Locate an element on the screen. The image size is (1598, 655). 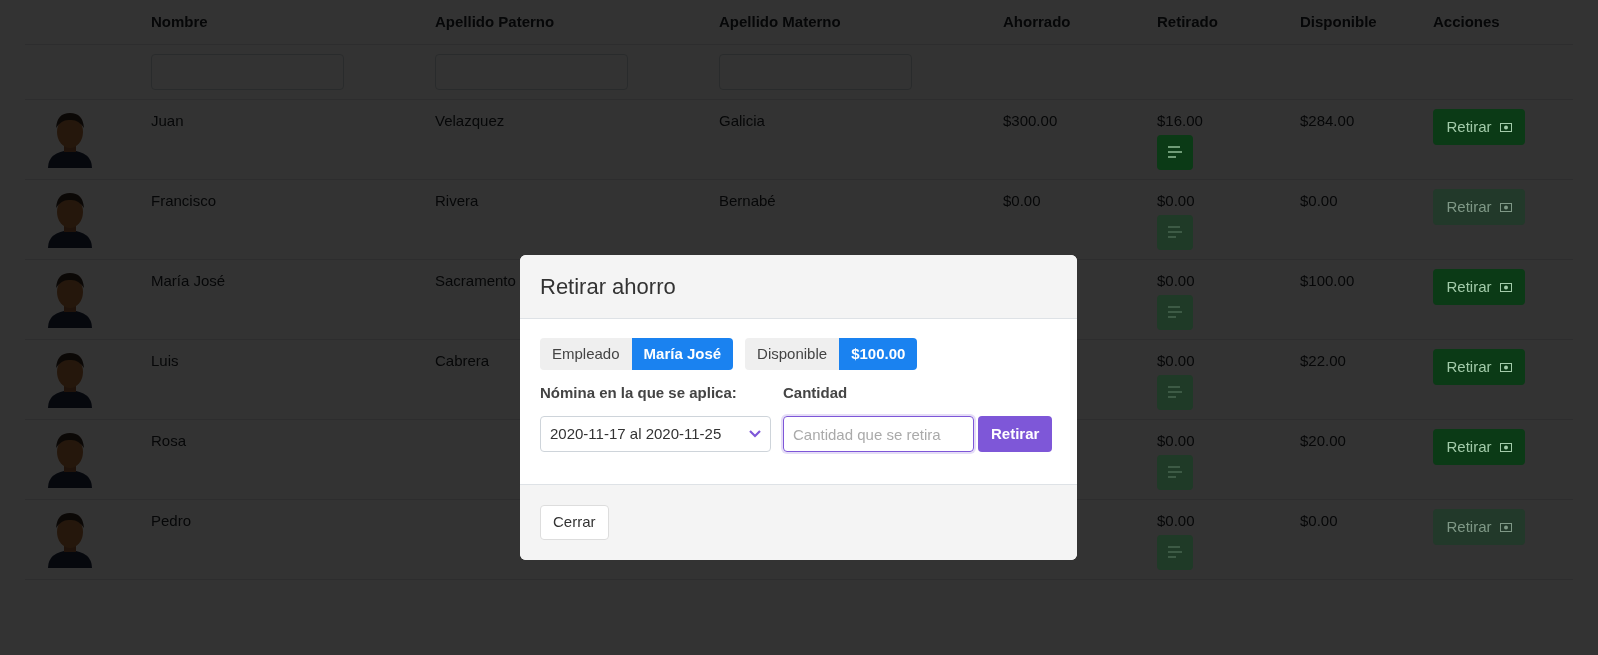
employee-value: María José is located at coordinates (682, 354).